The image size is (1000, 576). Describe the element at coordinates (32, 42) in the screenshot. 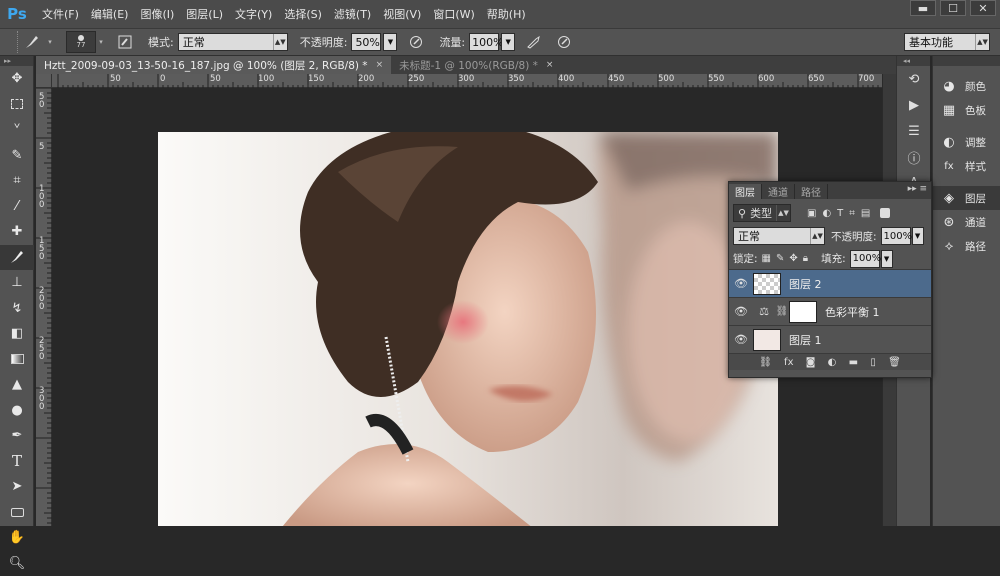

I see `brush-tool-preset-icon` at that location.